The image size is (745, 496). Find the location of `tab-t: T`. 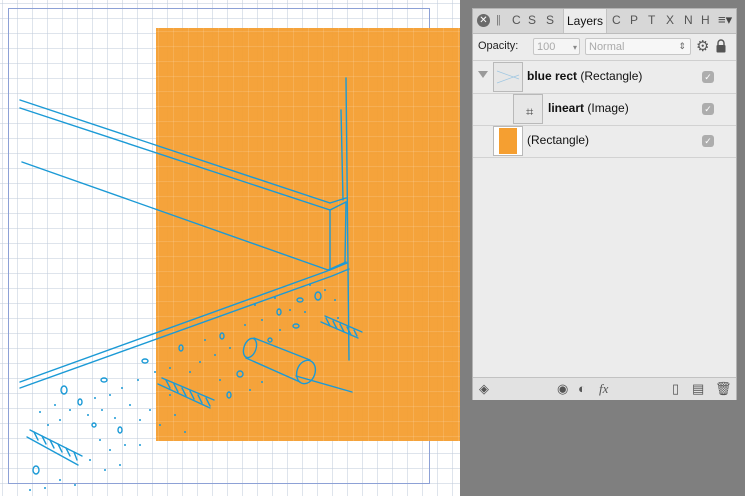

tab-t: T is located at coordinates (651, 20).